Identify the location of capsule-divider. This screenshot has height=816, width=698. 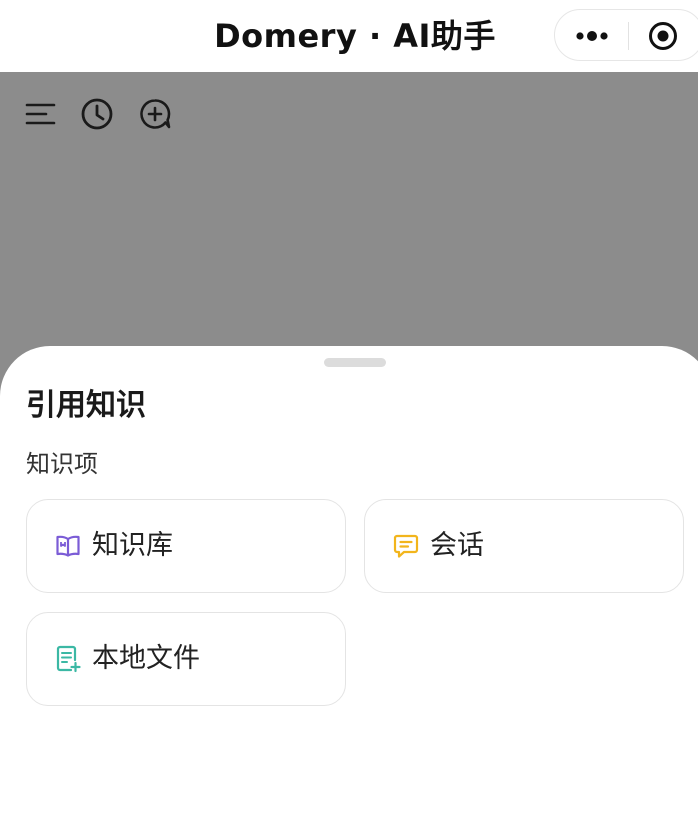
(628, 36).